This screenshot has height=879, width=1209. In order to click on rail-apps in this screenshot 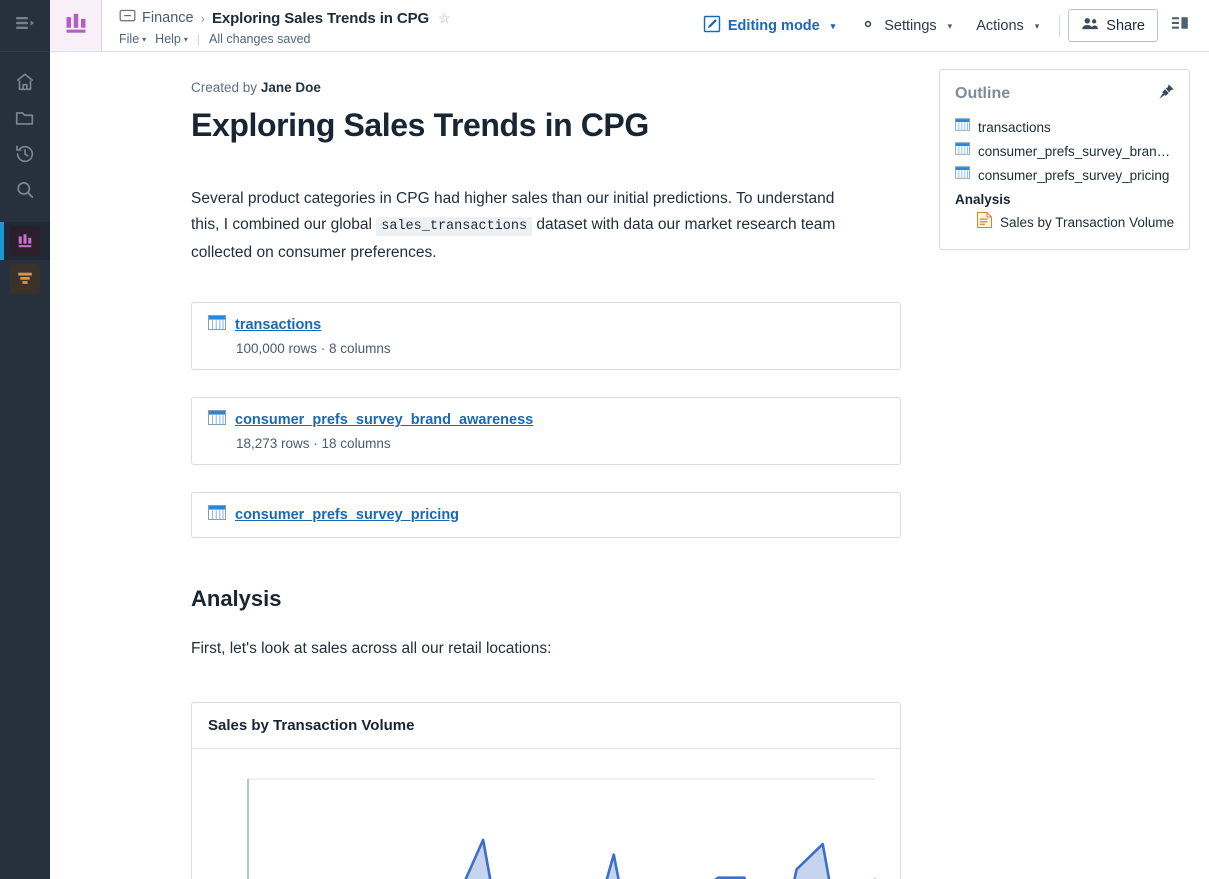, I will do `click(25, 260)`.